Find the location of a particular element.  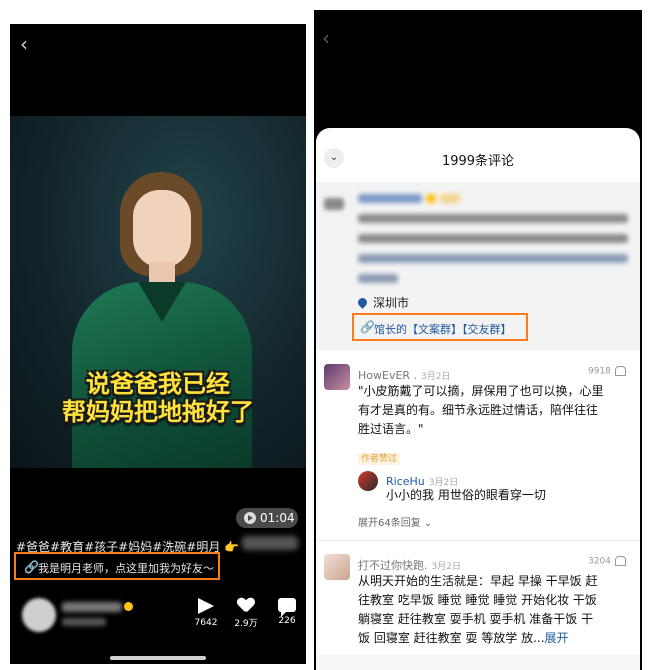

comment-username: HowEvER . is located at coordinates (387, 375).